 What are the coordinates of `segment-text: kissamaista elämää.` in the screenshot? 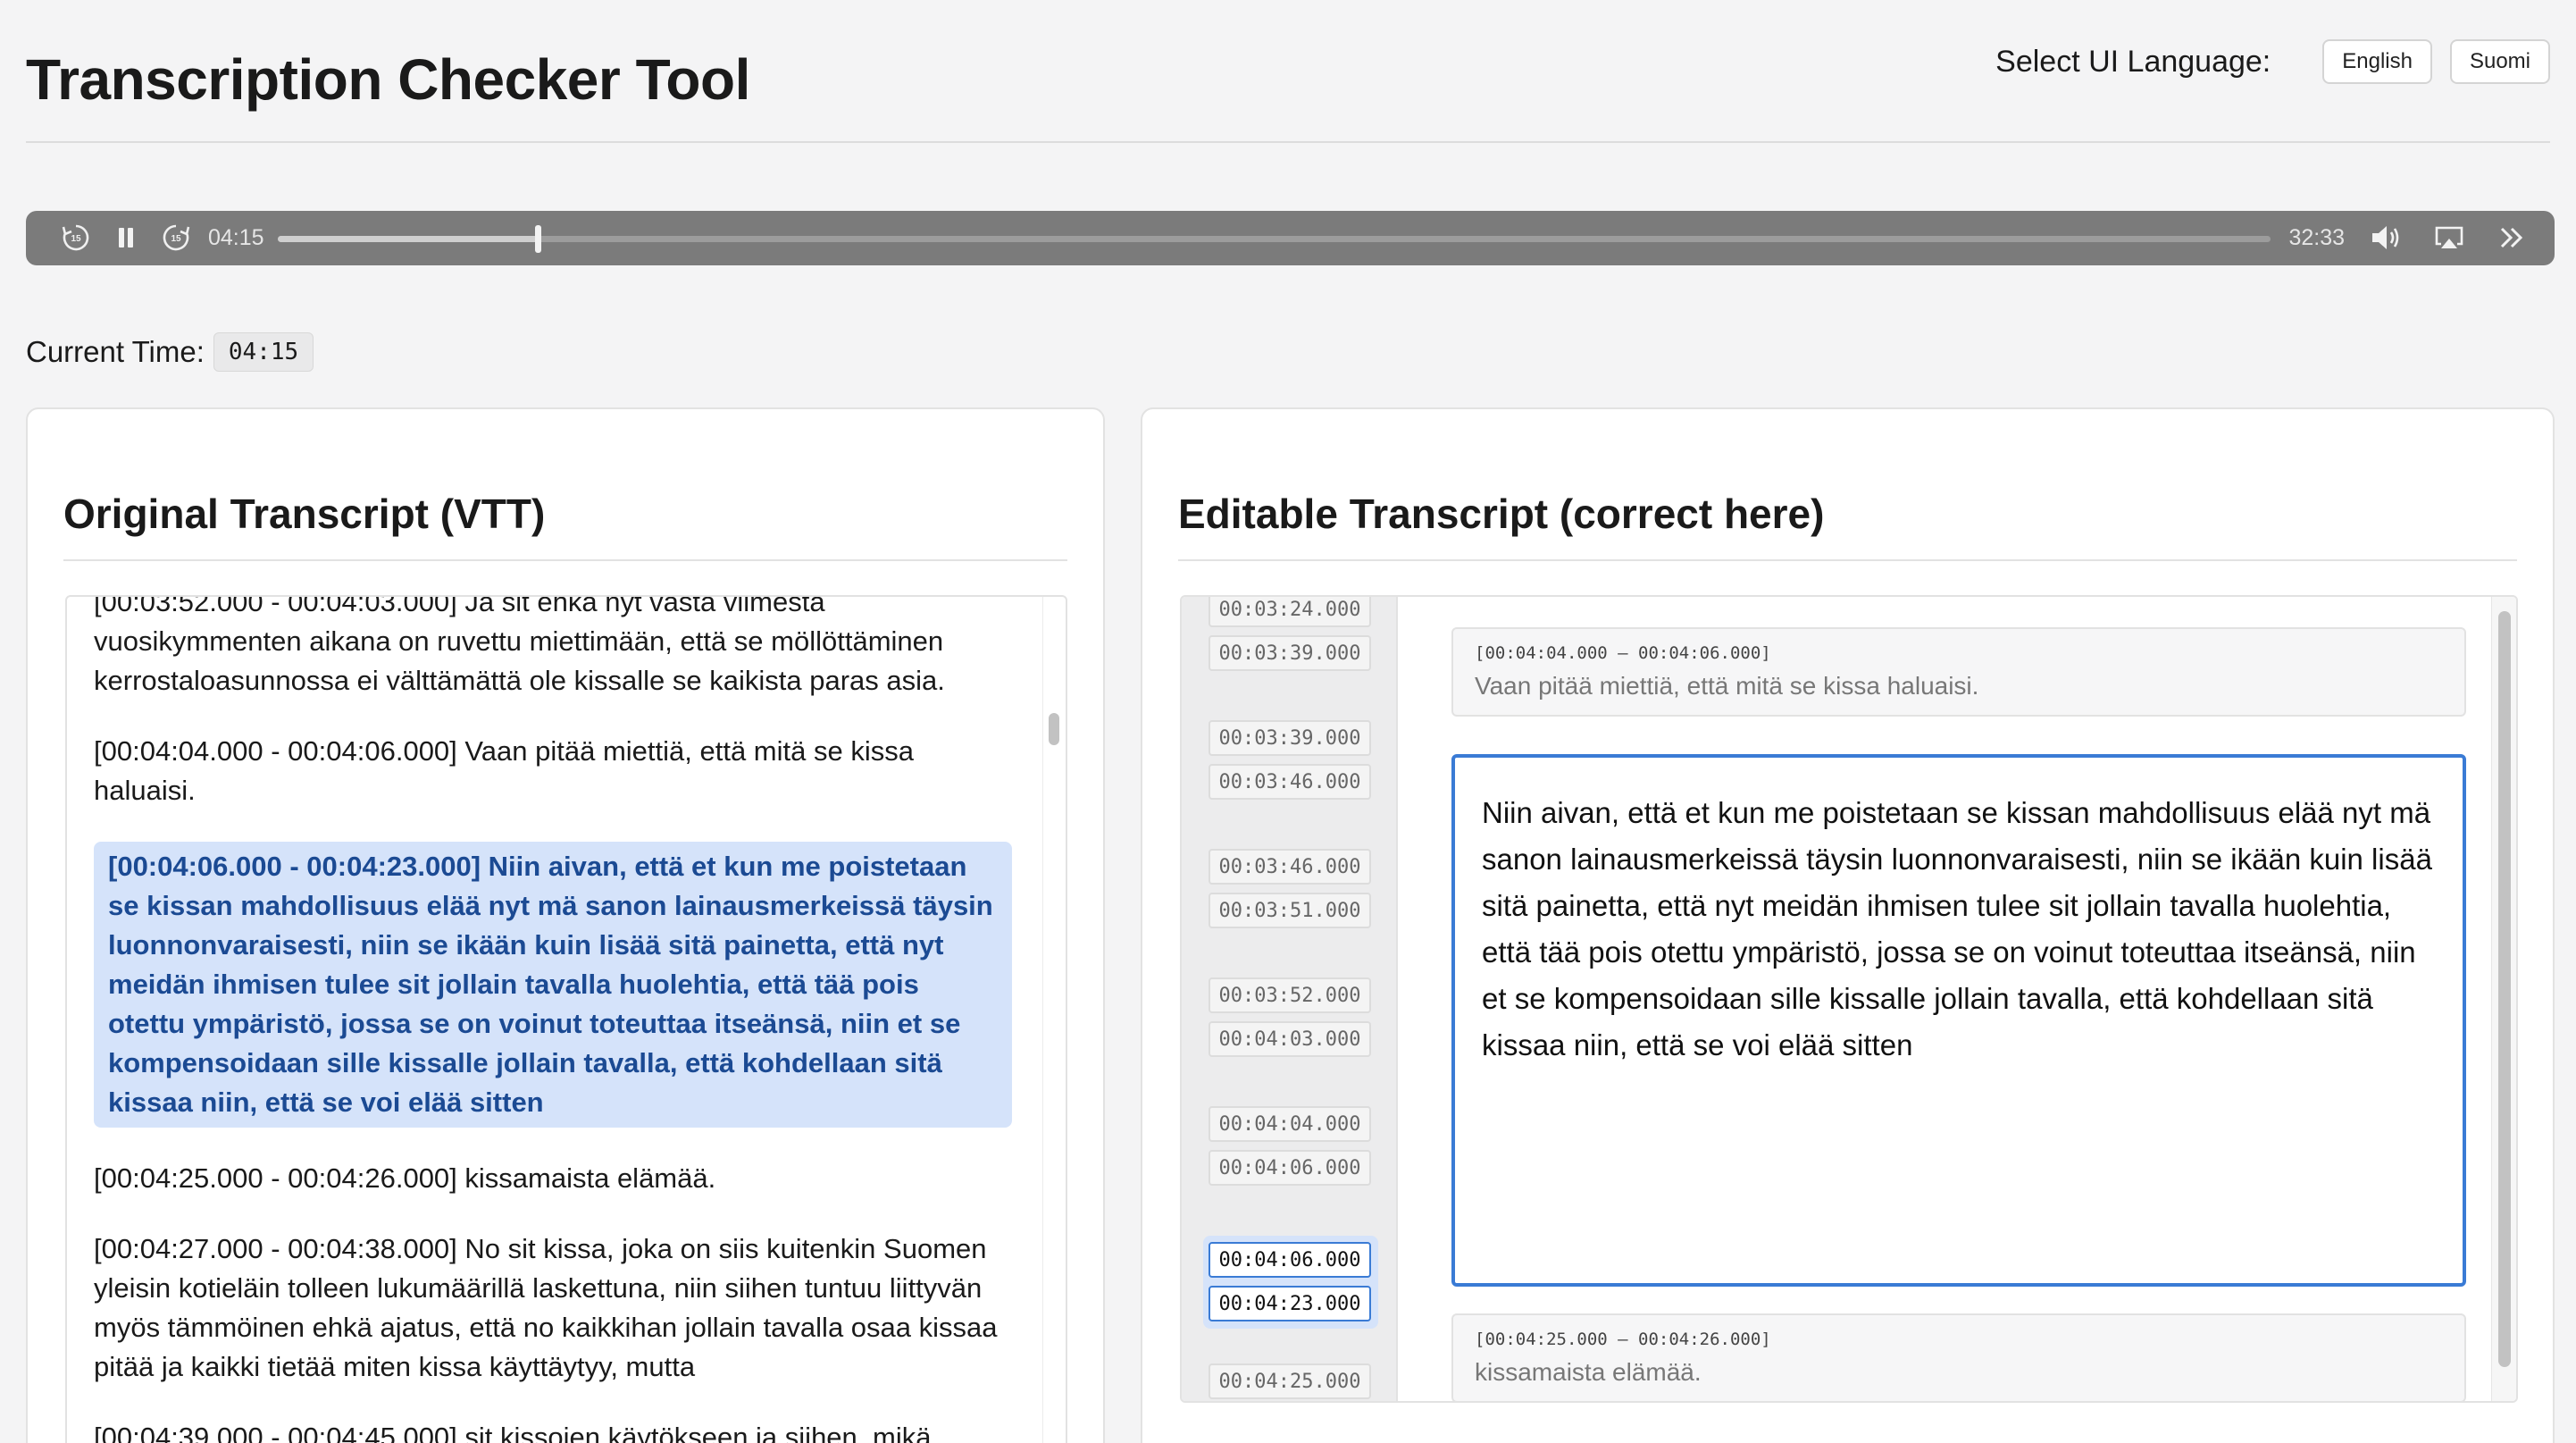 It's located at (1589, 1372).